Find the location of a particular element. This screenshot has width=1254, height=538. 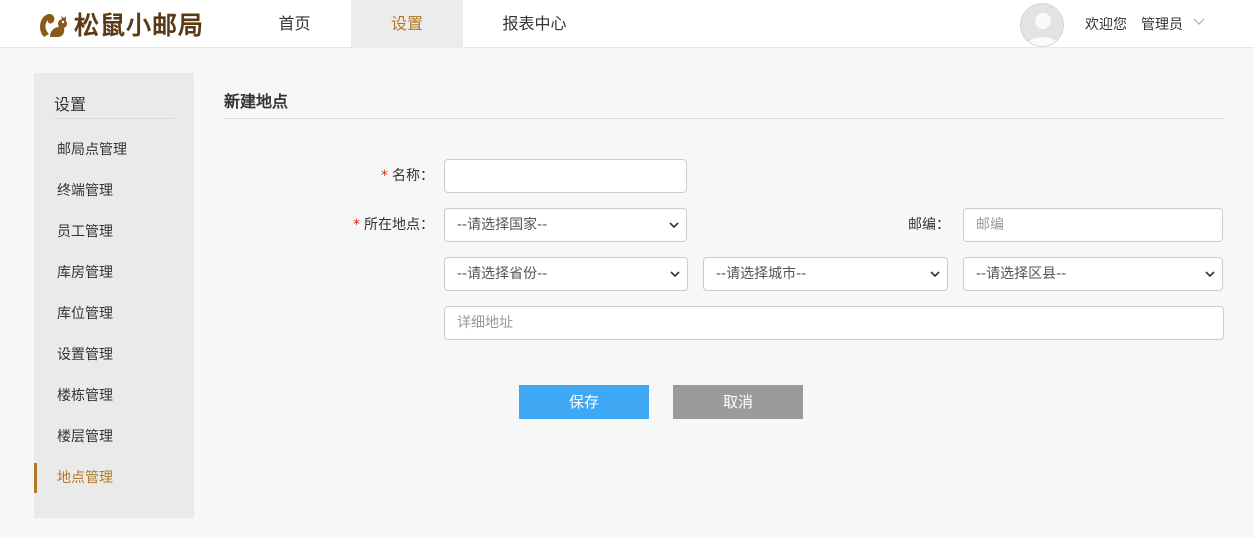

save-button: 保存 is located at coordinates (584, 402).